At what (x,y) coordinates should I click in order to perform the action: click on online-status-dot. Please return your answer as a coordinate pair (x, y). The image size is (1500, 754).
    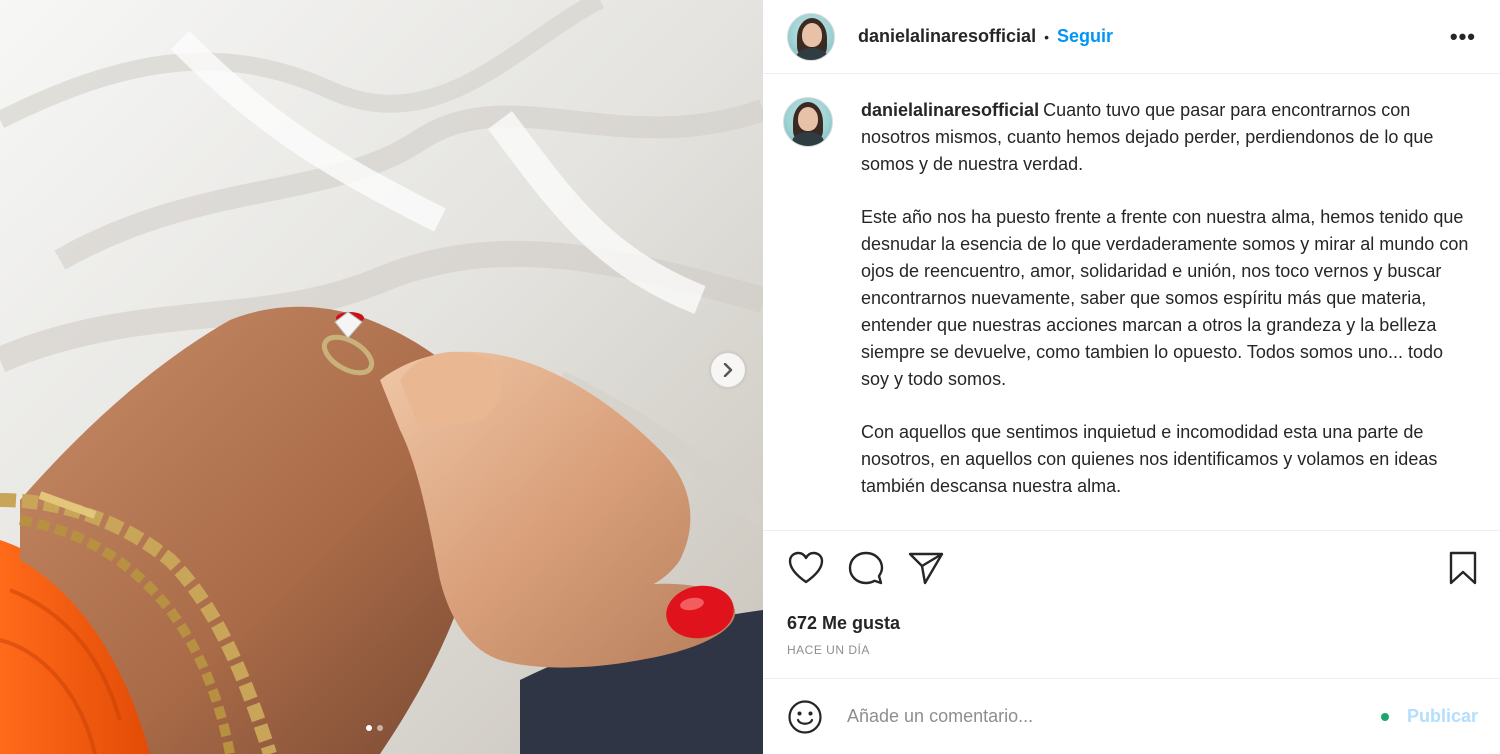
    Looking at the image, I should click on (1384, 716).